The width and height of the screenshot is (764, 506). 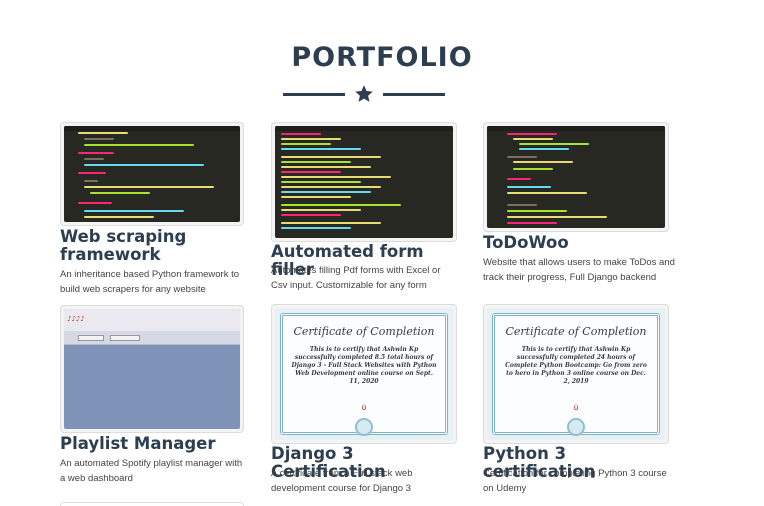 I want to click on divider-line-left, so click(x=314, y=94).